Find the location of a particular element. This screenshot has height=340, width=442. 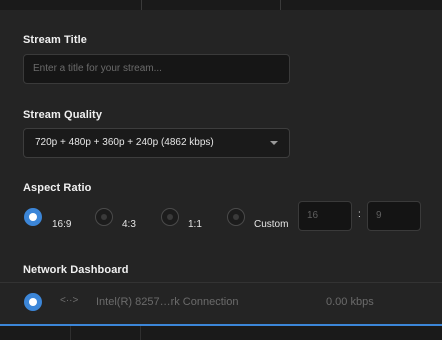

stream-quality-select: 720p + 480p + 360p + 240p (4862 kbps) is located at coordinates (156, 143).